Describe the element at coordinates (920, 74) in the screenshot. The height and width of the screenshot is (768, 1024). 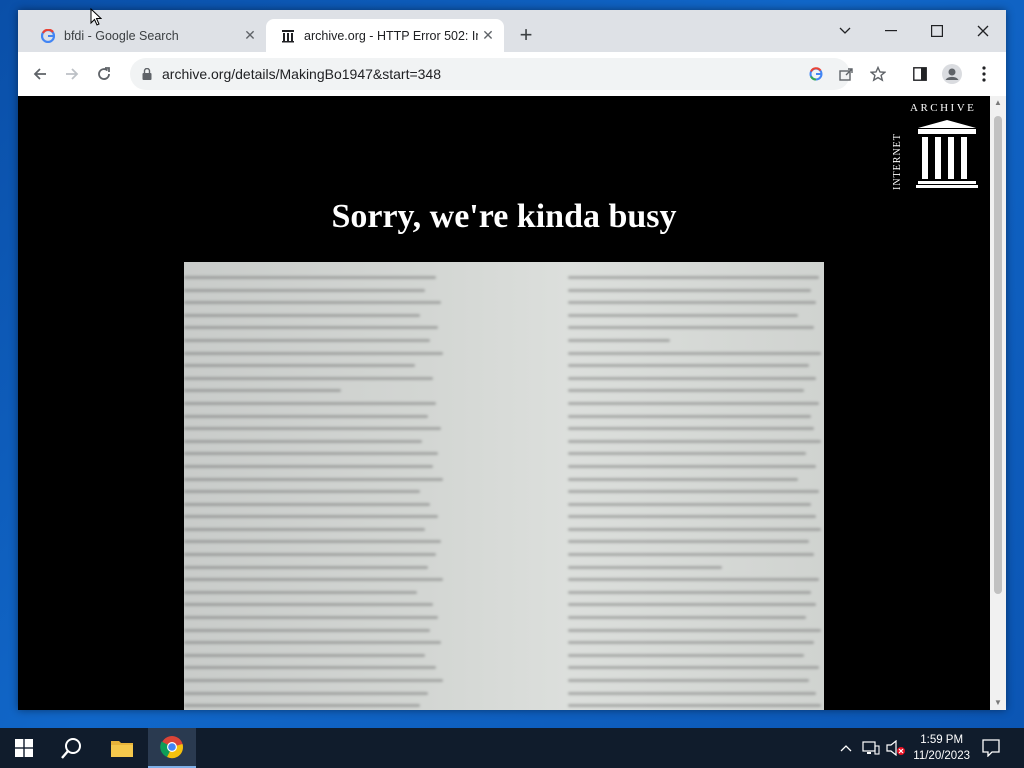
I see `side-panel-icon` at that location.